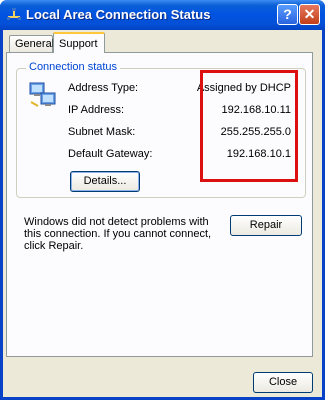  What do you see at coordinates (31, 43) in the screenshot?
I see `tab-general: General` at bounding box center [31, 43].